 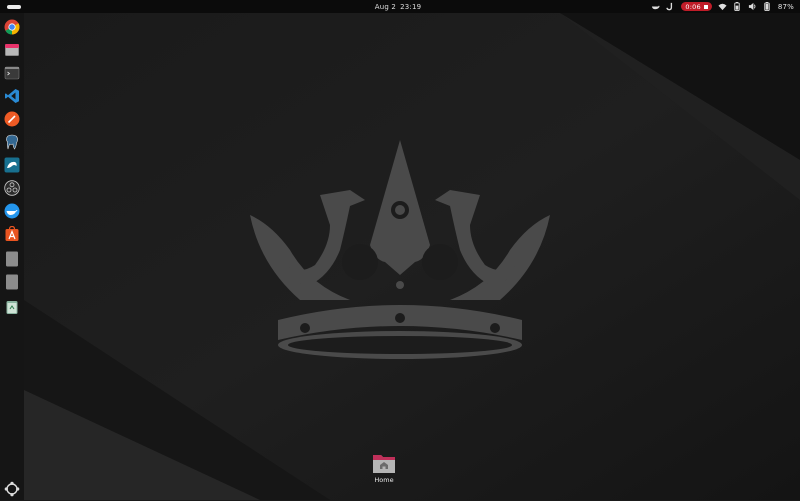 I want to click on mysql-workbench-icon, so click(x=12, y=165).